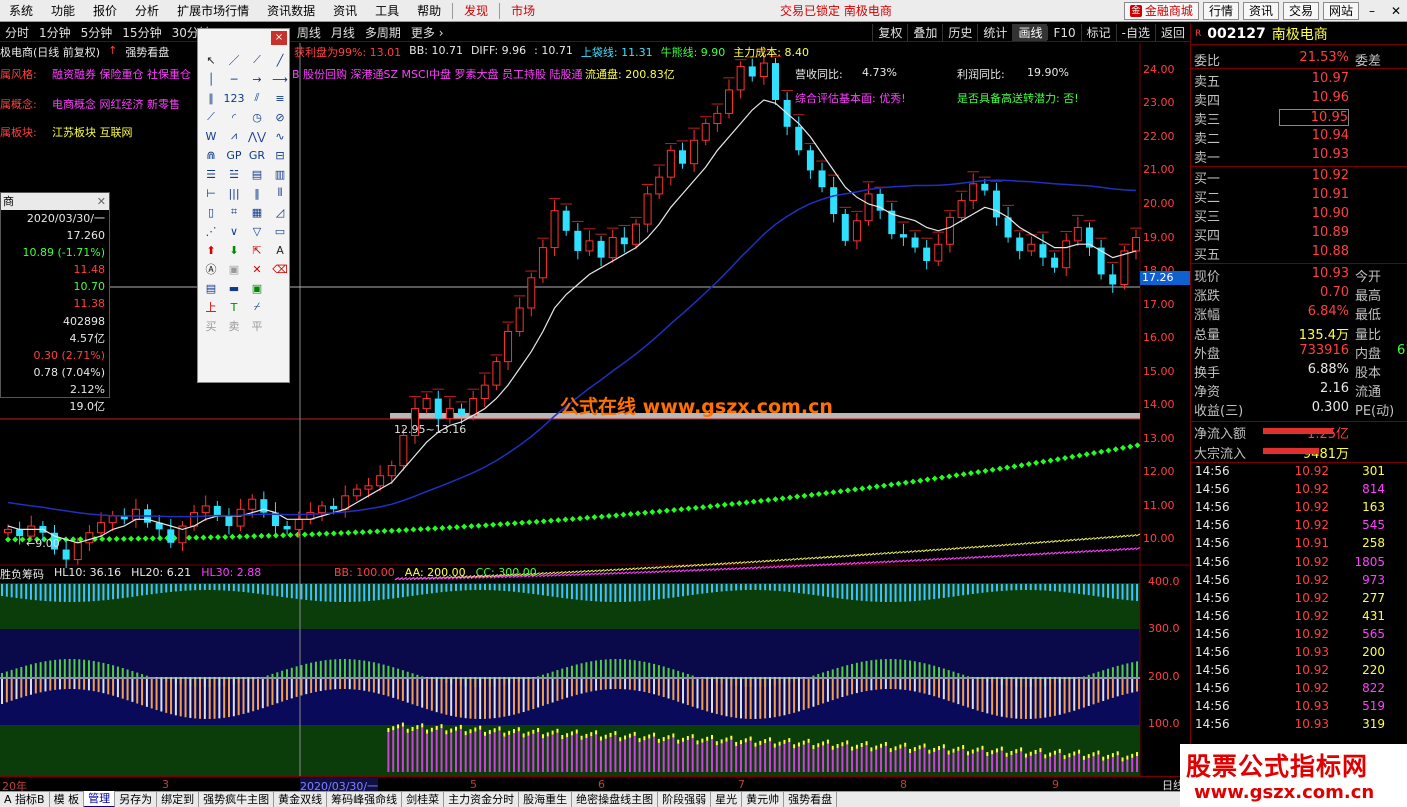 This screenshot has height=807, width=1407. I want to click on period-15min: 15分钟, so click(141, 32).